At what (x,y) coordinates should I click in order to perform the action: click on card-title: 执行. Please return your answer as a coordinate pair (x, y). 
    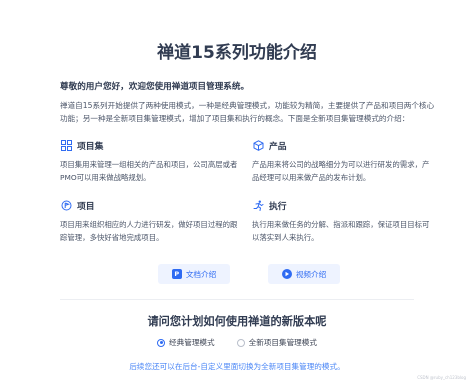
    Looking at the image, I should click on (278, 206).